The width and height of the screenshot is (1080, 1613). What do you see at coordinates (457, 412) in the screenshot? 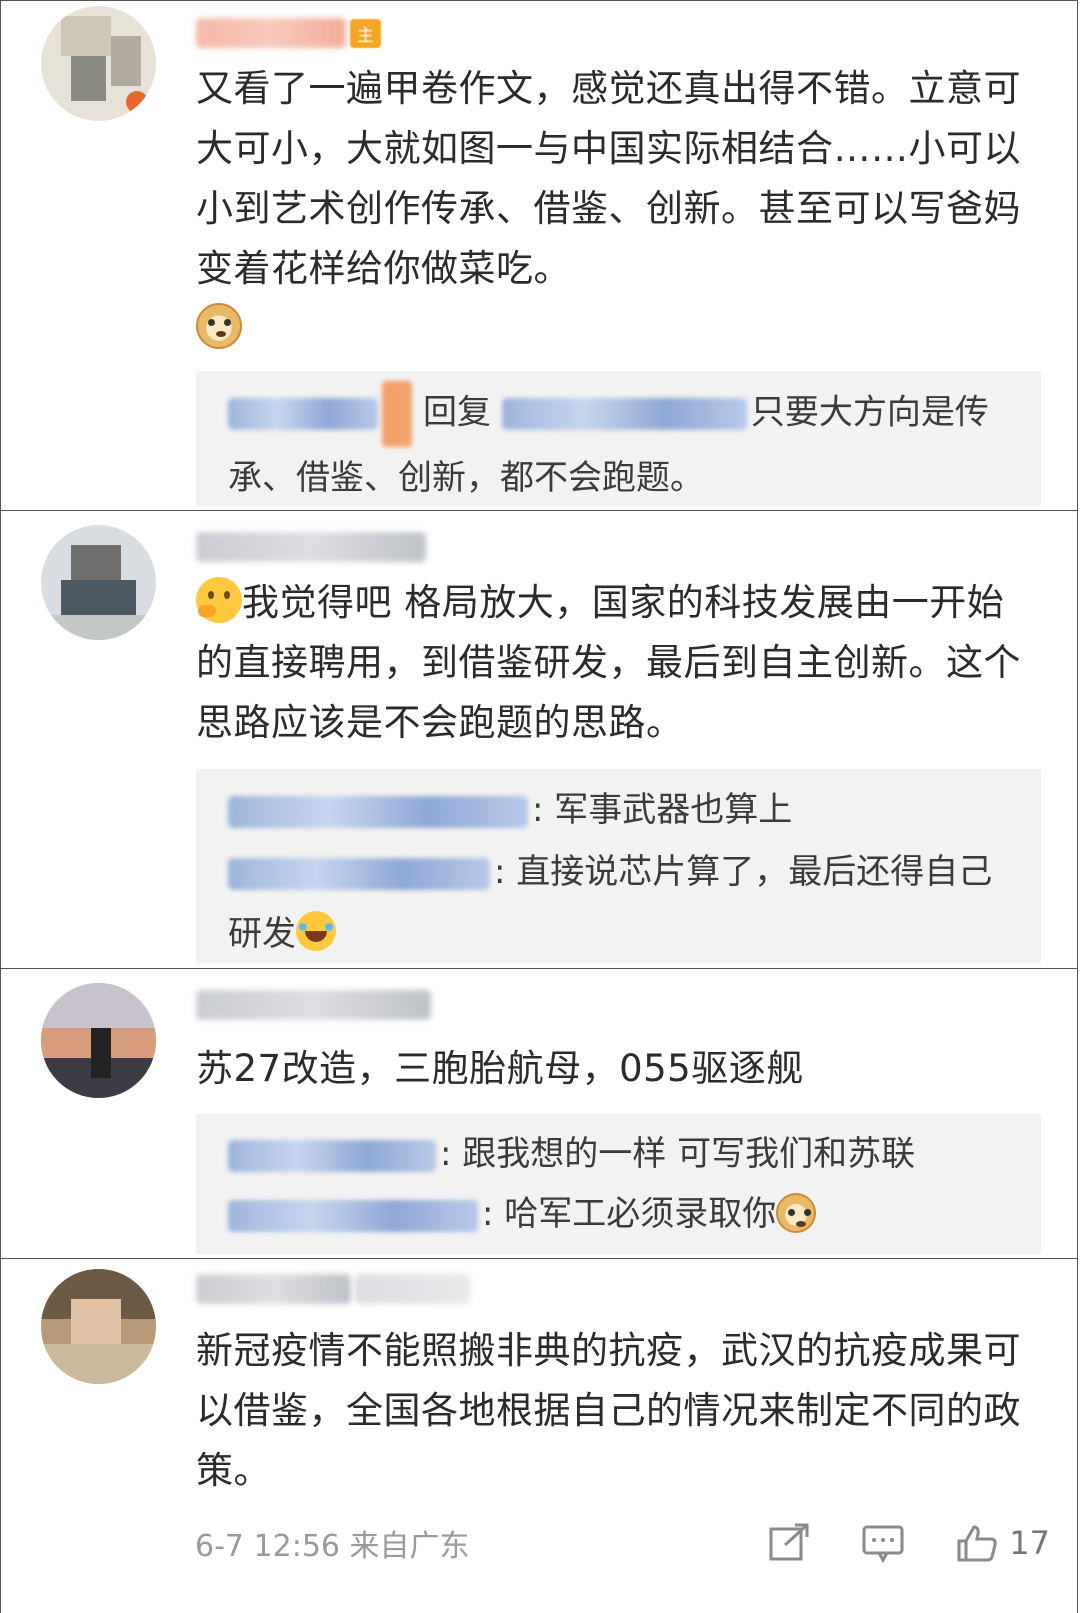
I see `reply-verb: 回复` at bounding box center [457, 412].